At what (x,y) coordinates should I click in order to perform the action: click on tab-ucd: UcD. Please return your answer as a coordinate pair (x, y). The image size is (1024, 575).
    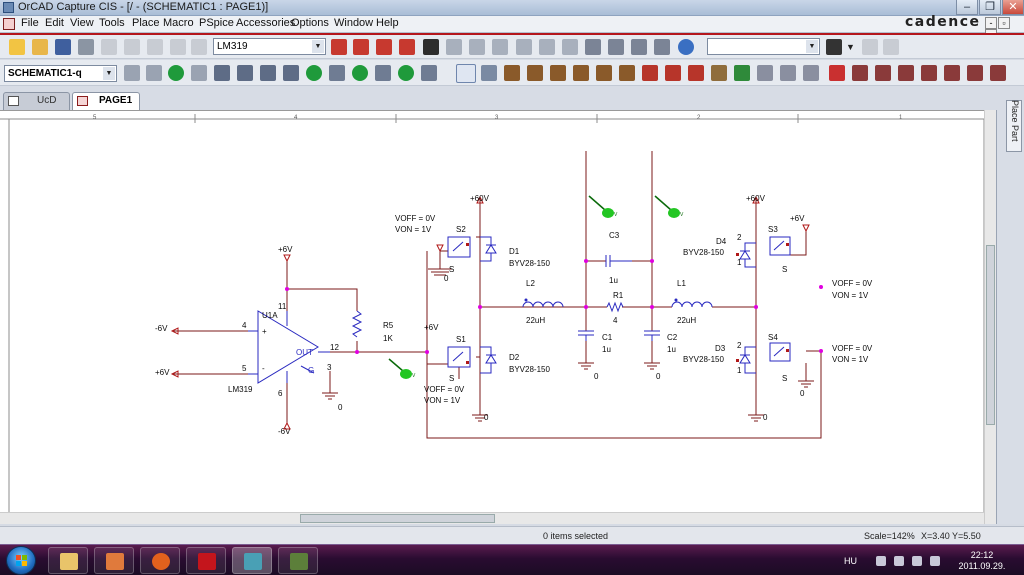
    Looking at the image, I should click on (36, 101).